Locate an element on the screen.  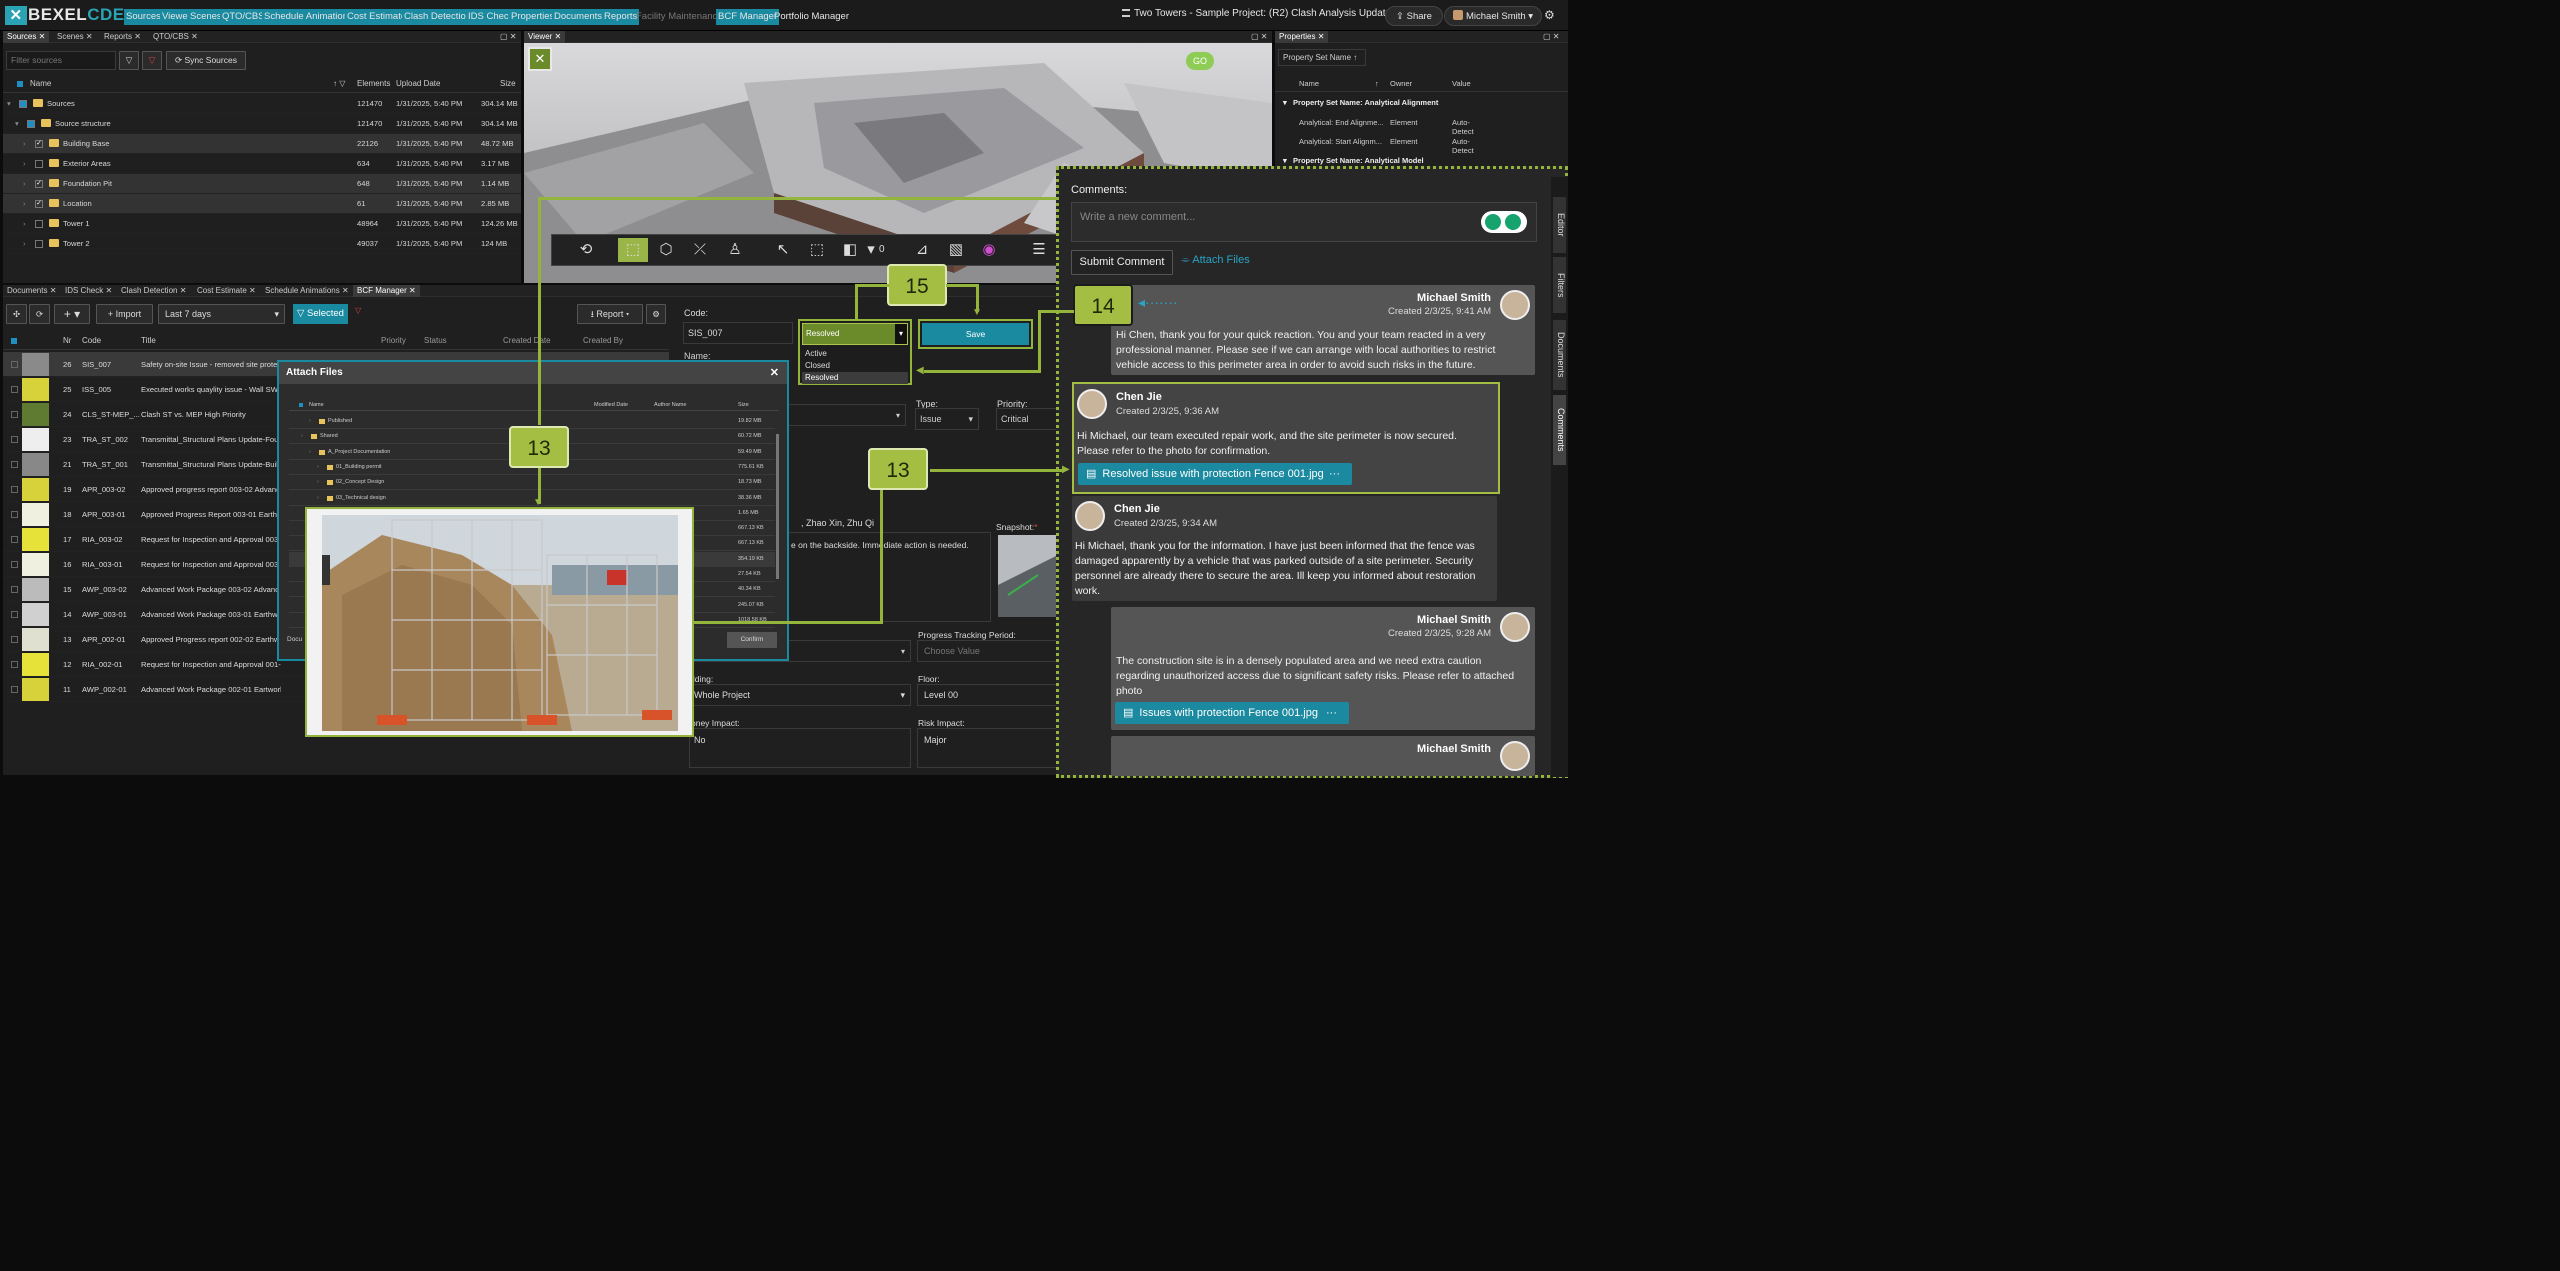
selected-filter-button: ▽ Selected is located at coordinates (320, 314).